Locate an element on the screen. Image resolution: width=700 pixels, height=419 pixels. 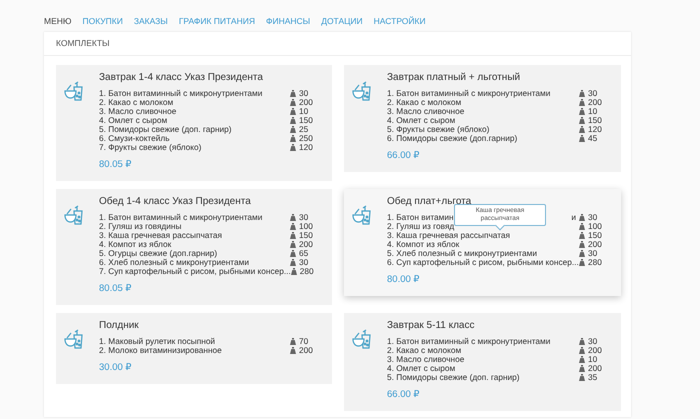
set-price: 30.00 ₽ is located at coordinates (115, 368).